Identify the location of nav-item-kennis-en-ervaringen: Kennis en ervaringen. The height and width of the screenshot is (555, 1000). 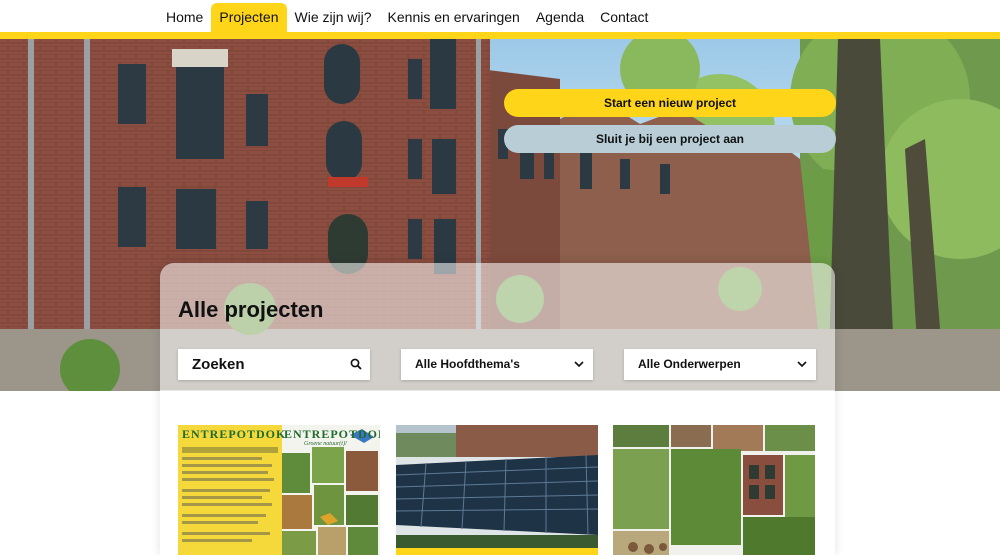
(454, 17).